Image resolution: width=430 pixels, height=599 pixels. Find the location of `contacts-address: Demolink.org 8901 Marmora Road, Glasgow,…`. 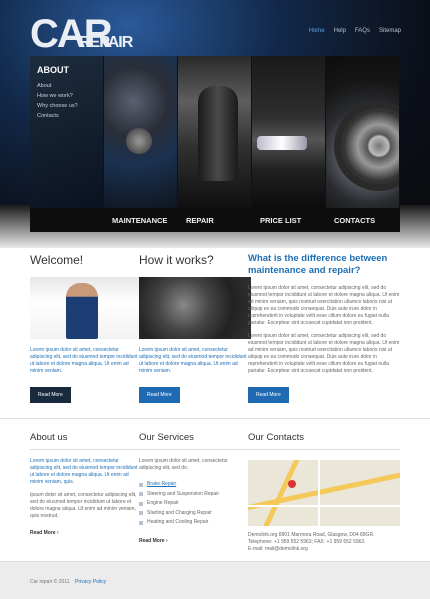

contacts-address: Demolink.org 8901 Marmora Road, Glasgow,… is located at coordinates (311, 535).